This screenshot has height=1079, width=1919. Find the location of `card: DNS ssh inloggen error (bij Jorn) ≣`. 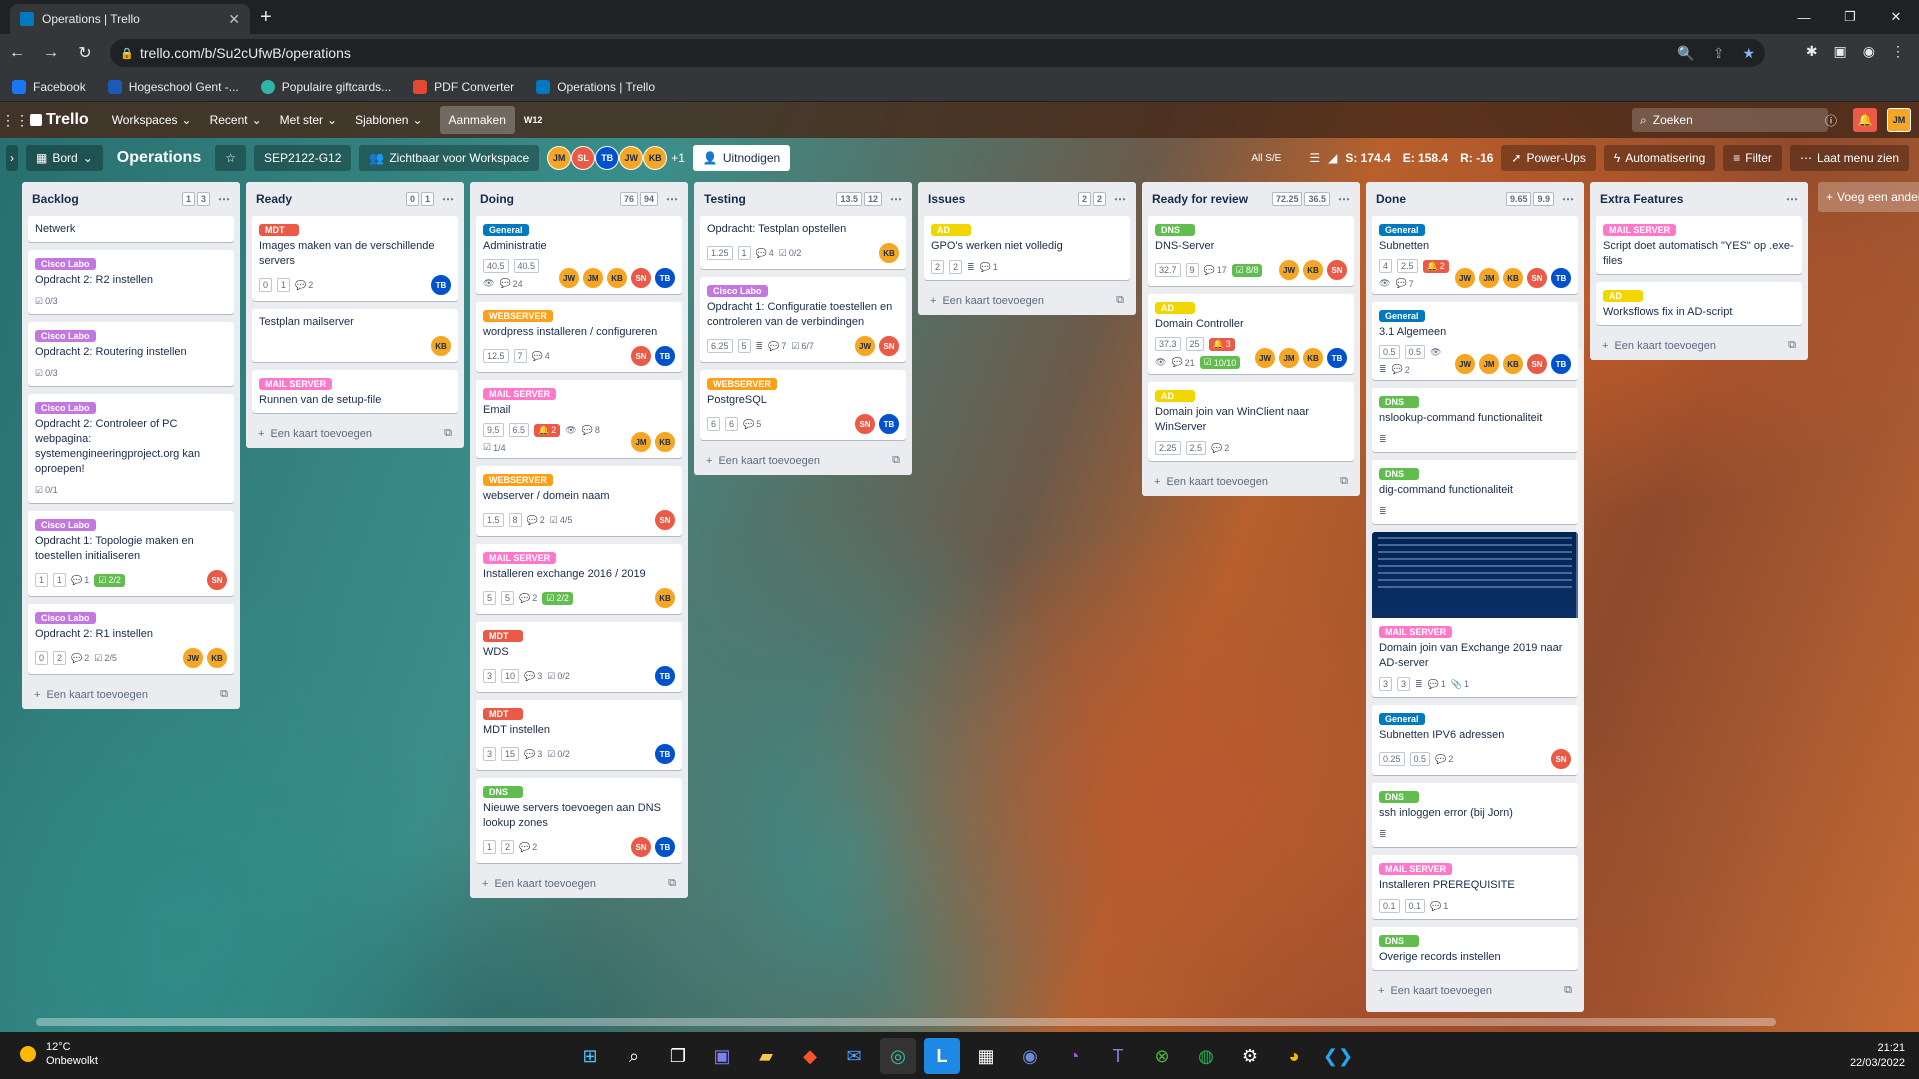

card: DNS ssh inloggen error (bij Jorn) ≣ is located at coordinates (1475, 815).